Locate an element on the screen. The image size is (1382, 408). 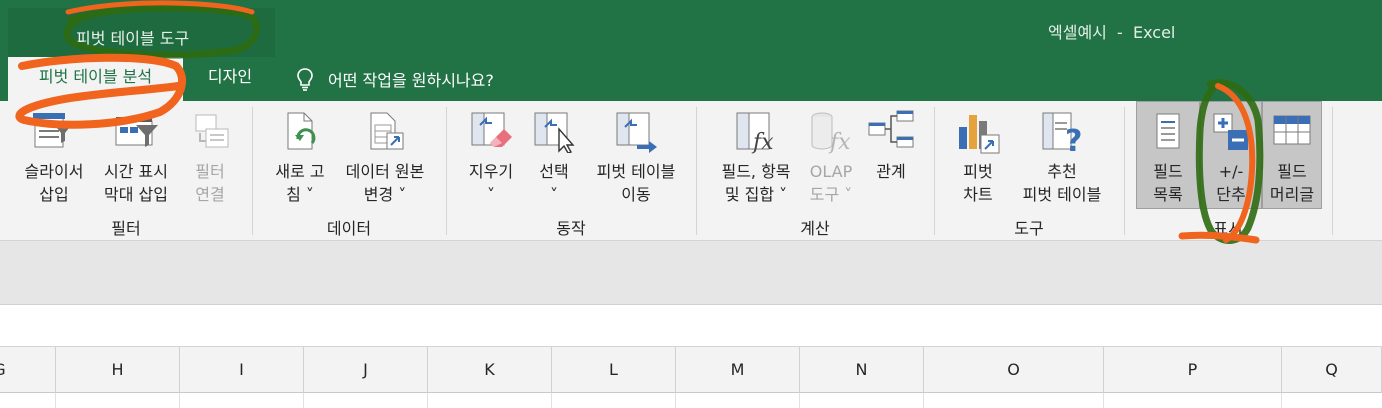
insert-timeline-label: 시간 표시 막대 삽입 is located at coordinates (136, 183).